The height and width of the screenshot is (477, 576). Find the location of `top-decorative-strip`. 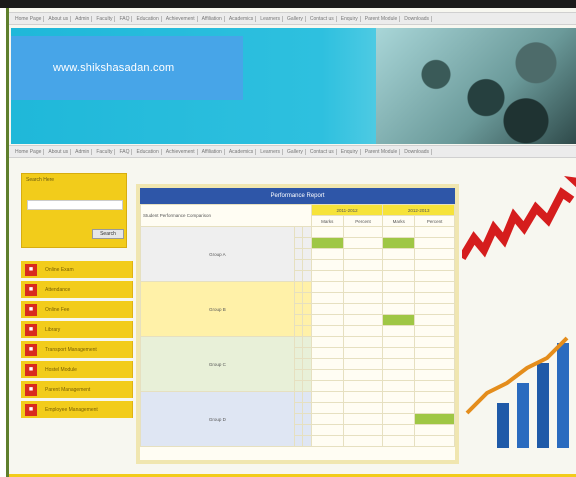

top-decorative-strip is located at coordinates (288, 4).